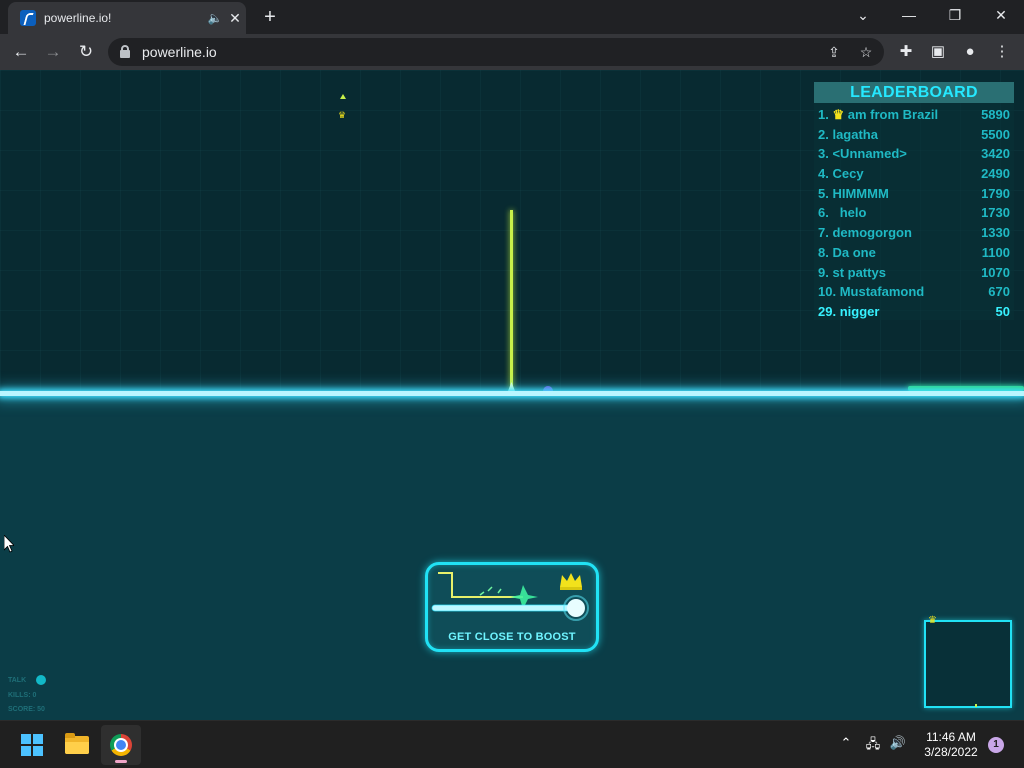 Image resolution: width=1024 pixels, height=768 pixels. I want to click on player-stats: TALK KILLS: 0 SCORE: 50, so click(27, 696).